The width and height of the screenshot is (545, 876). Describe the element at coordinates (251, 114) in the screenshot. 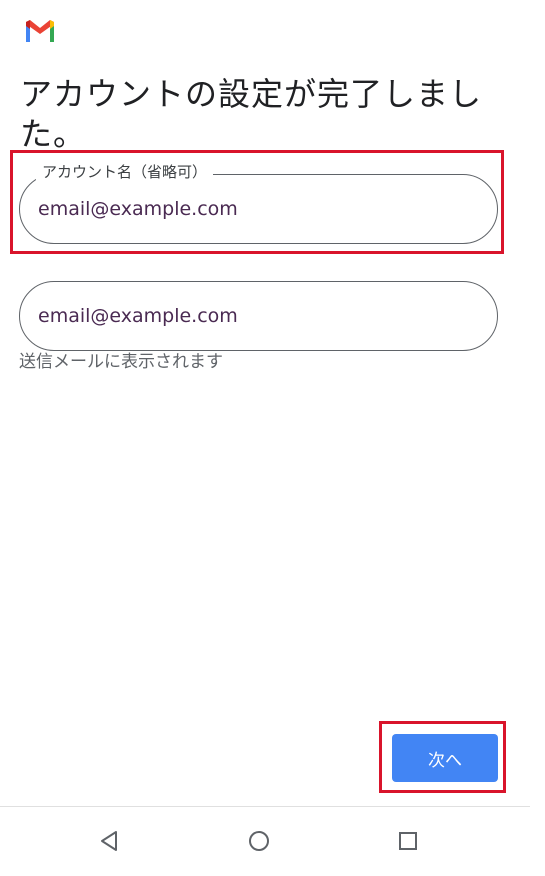

I see `page-title: アカウントの設定が完了しました。` at that location.